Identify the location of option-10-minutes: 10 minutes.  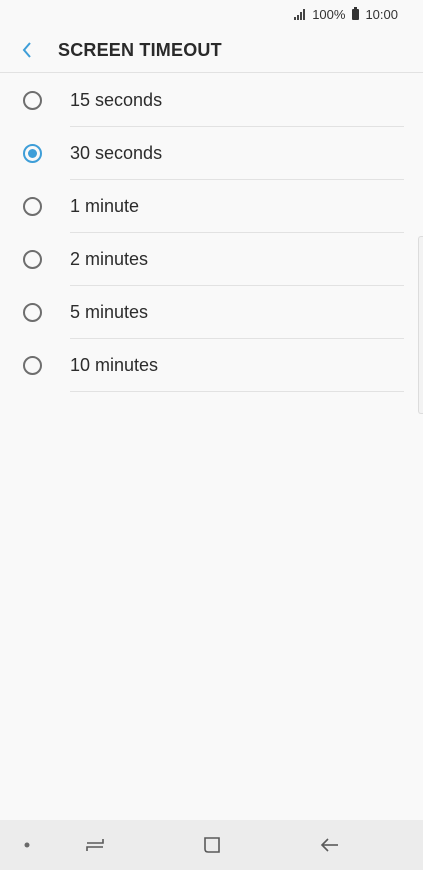
(211, 365).